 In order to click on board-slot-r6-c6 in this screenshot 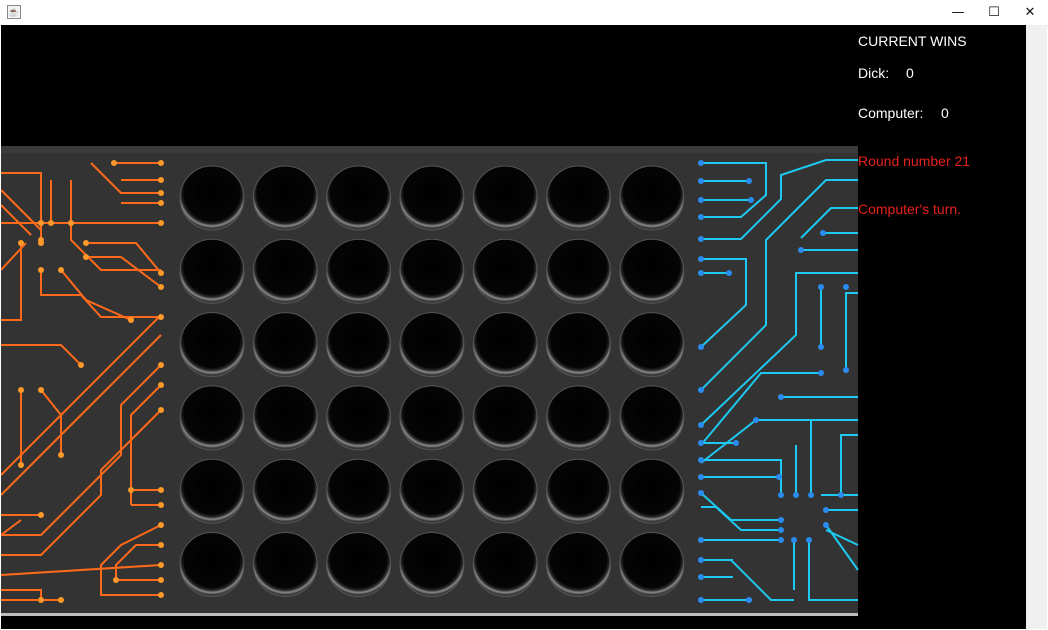, I will do `click(578, 564)`.